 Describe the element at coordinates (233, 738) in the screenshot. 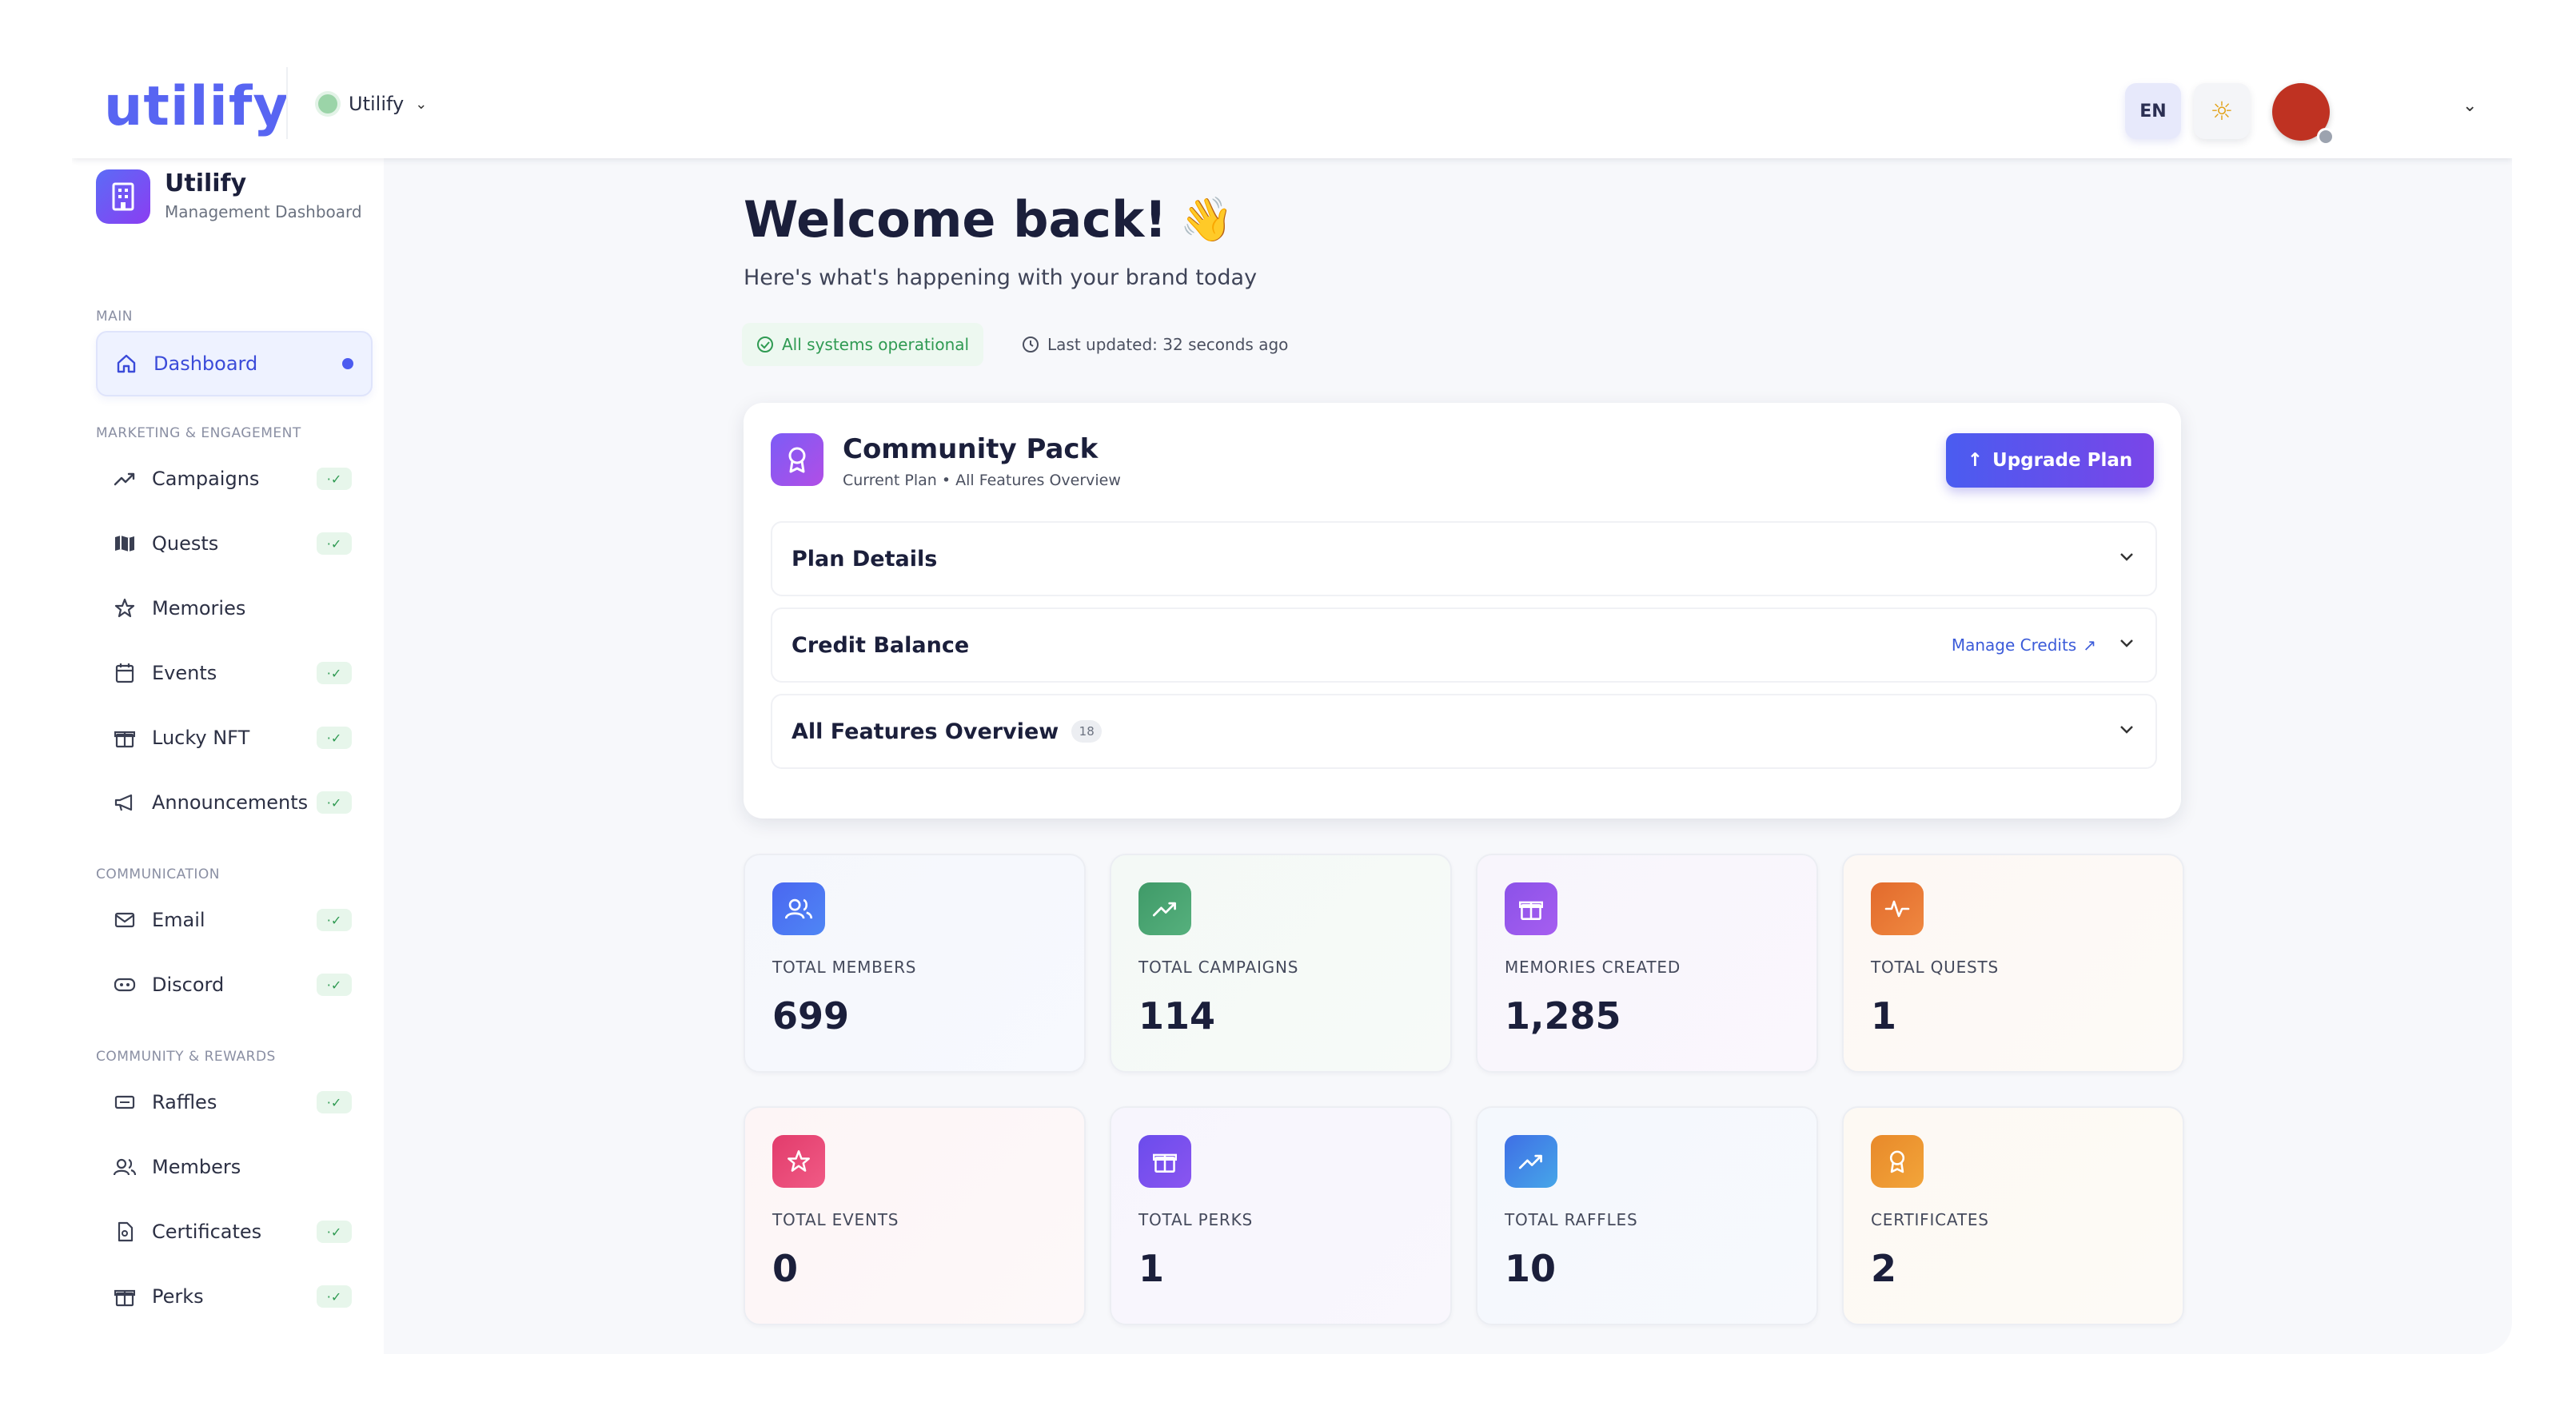

I see `sidebar-item-lucky-nft: Lucky NFT ·✓` at that location.